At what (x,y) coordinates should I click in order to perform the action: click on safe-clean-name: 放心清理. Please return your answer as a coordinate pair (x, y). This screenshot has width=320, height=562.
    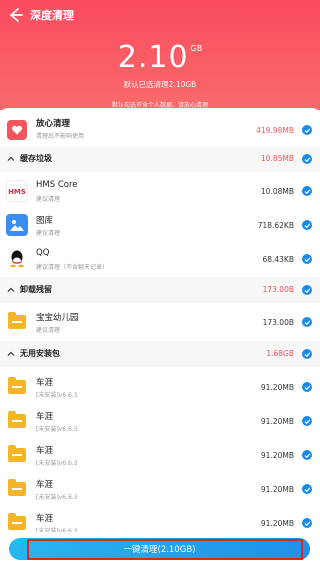
    Looking at the image, I should click on (53, 124).